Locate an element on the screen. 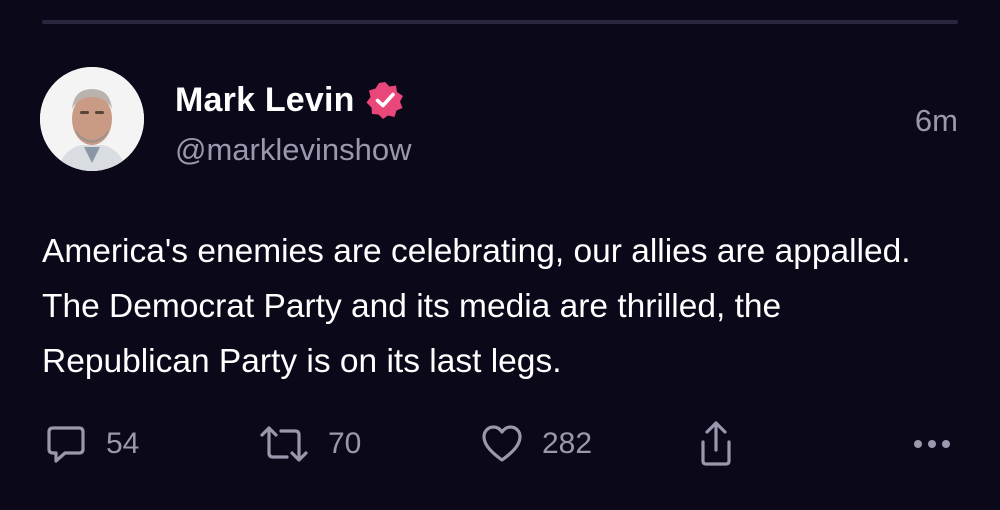 The height and width of the screenshot is (510, 1000). reply-button: 54 is located at coordinates (91, 444).